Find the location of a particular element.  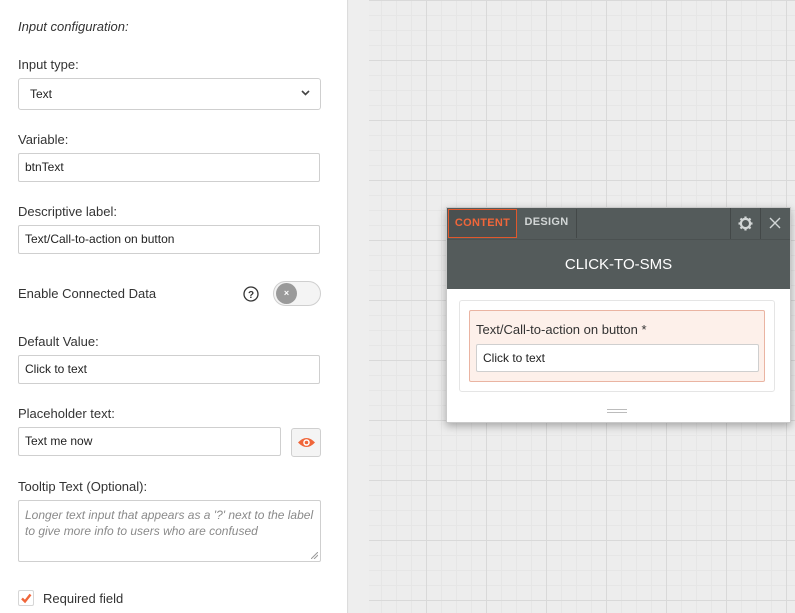

settings-button is located at coordinates (745, 223).